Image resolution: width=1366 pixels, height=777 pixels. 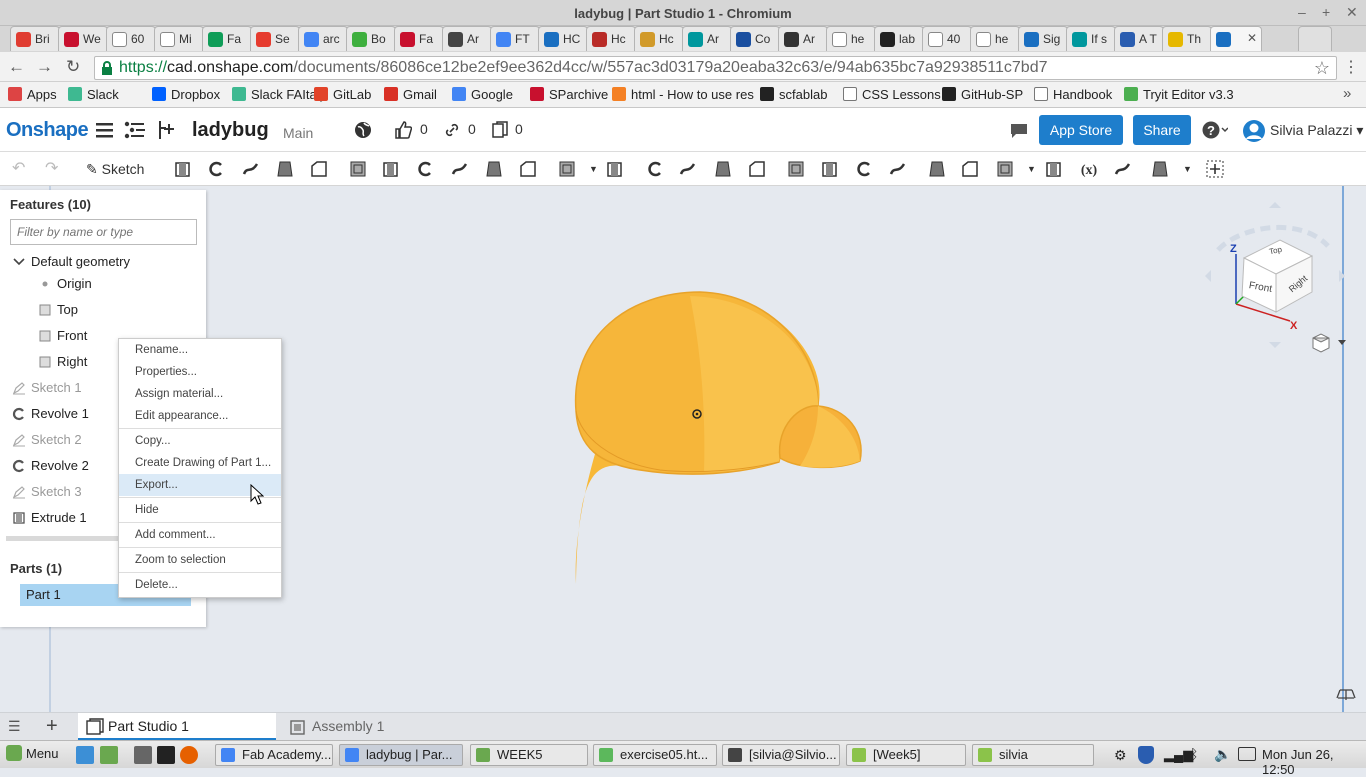 What do you see at coordinates (1120, 755) in the screenshot?
I see `network-icon: ⚙` at bounding box center [1120, 755].